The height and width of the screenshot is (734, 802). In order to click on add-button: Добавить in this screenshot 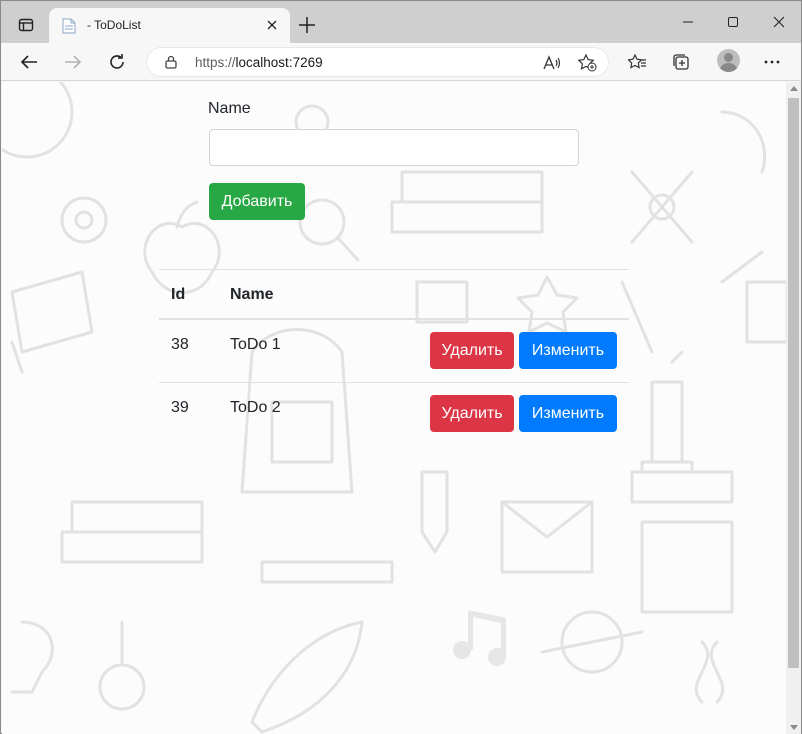, I will do `click(257, 201)`.